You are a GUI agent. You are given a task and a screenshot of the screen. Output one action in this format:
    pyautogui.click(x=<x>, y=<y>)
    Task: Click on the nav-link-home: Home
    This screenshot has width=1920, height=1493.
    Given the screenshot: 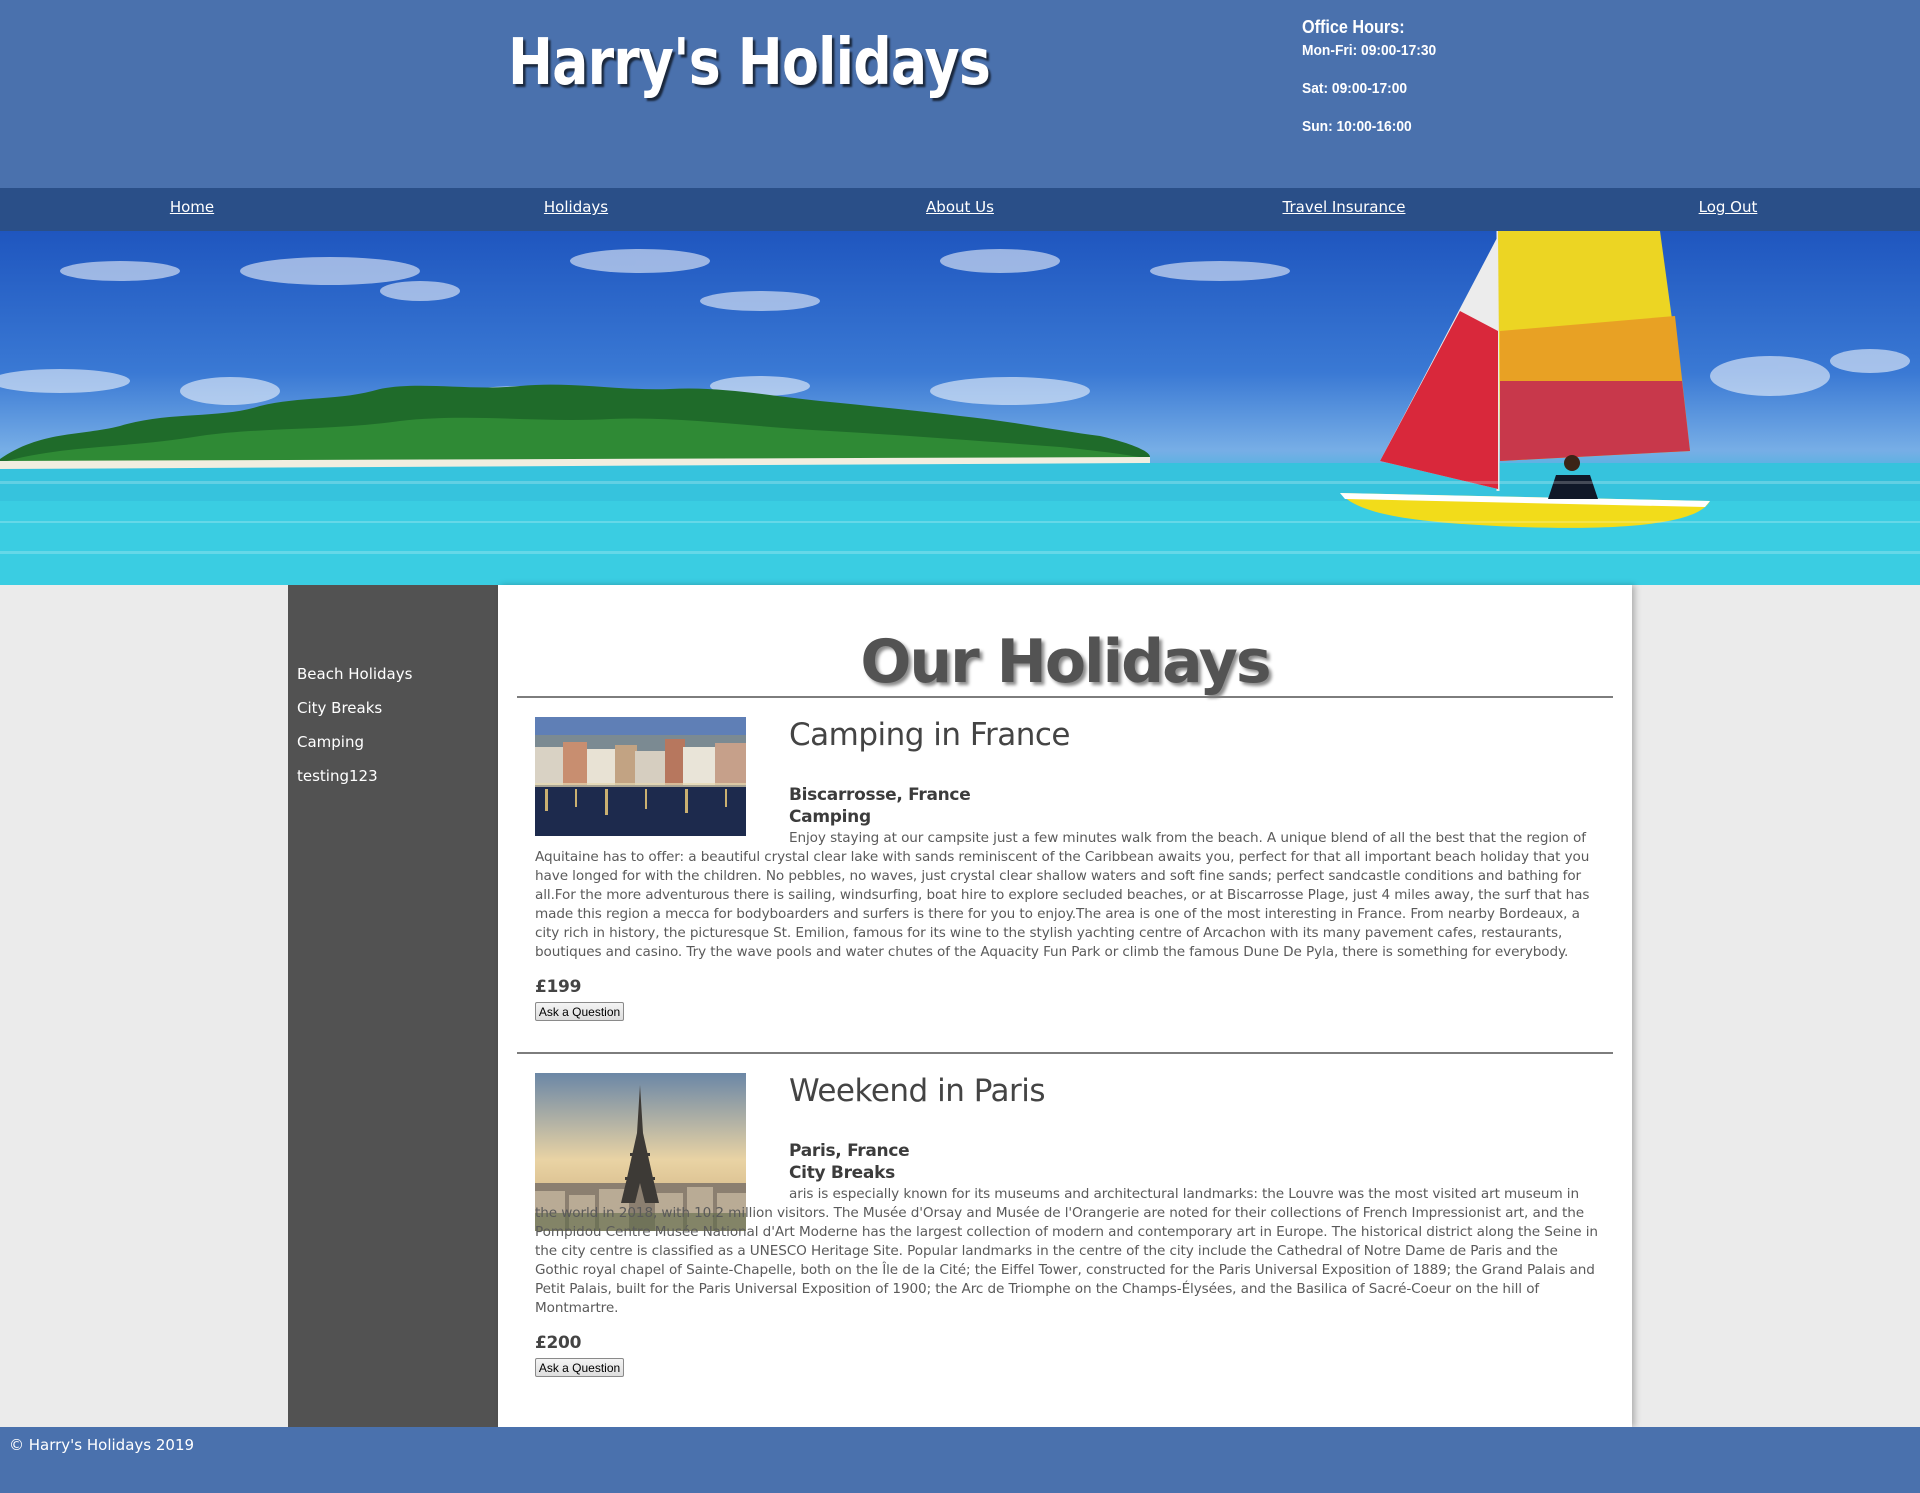 What is the action you would take?
    pyautogui.click(x=192, y=207)
    